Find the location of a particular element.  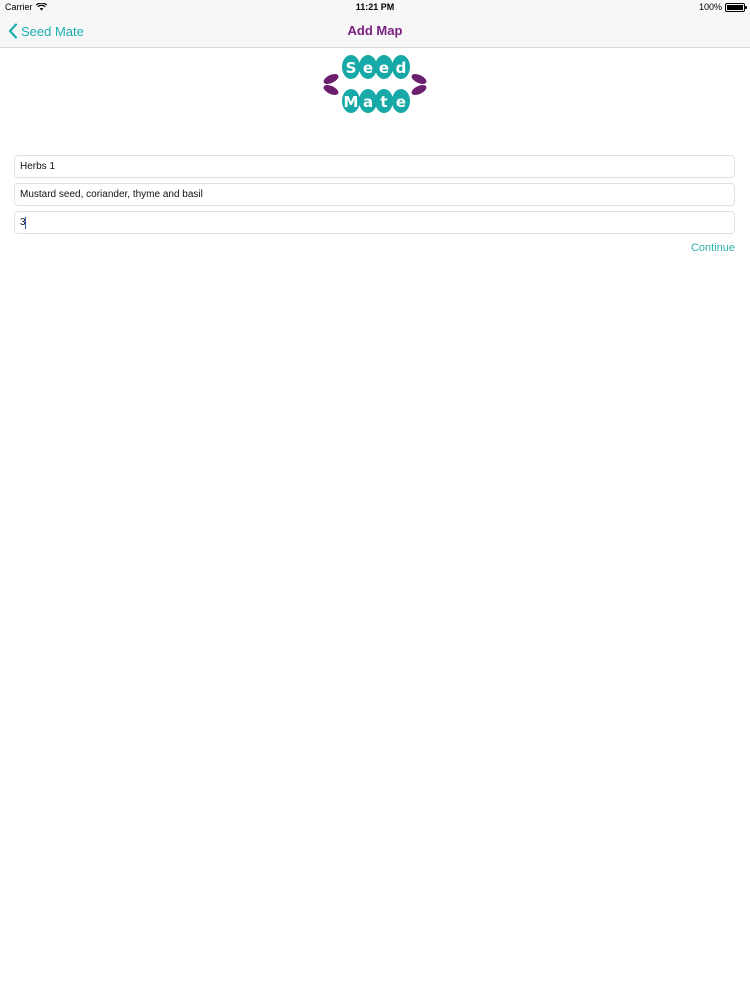

navigation-bar: Seed Mate Add Map is located at coordinates (375, 31).